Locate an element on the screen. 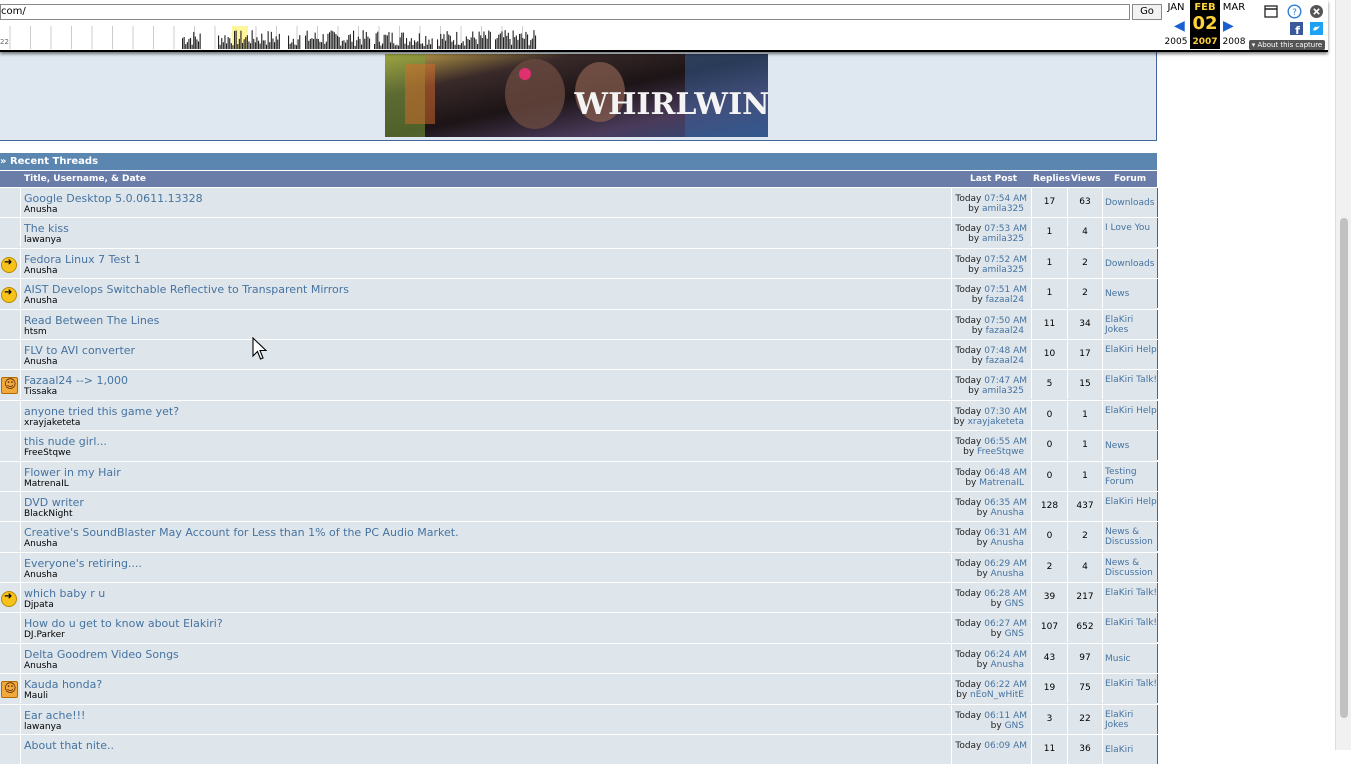  thread-title-link: Google Desktop 5.0.0611.13328 is located at coordinates (113, 198).